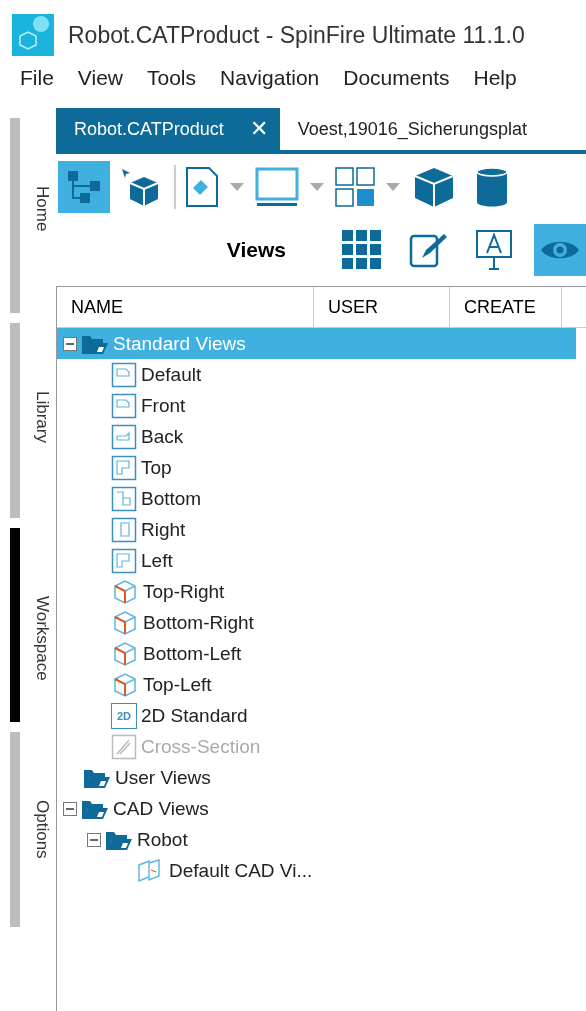 The height and width of the screenshot is (1011, 586). What do you see at coordinates (316, 777) in the screenshot?
I see `tree-row: User Views` at bounding box center [316, 777].